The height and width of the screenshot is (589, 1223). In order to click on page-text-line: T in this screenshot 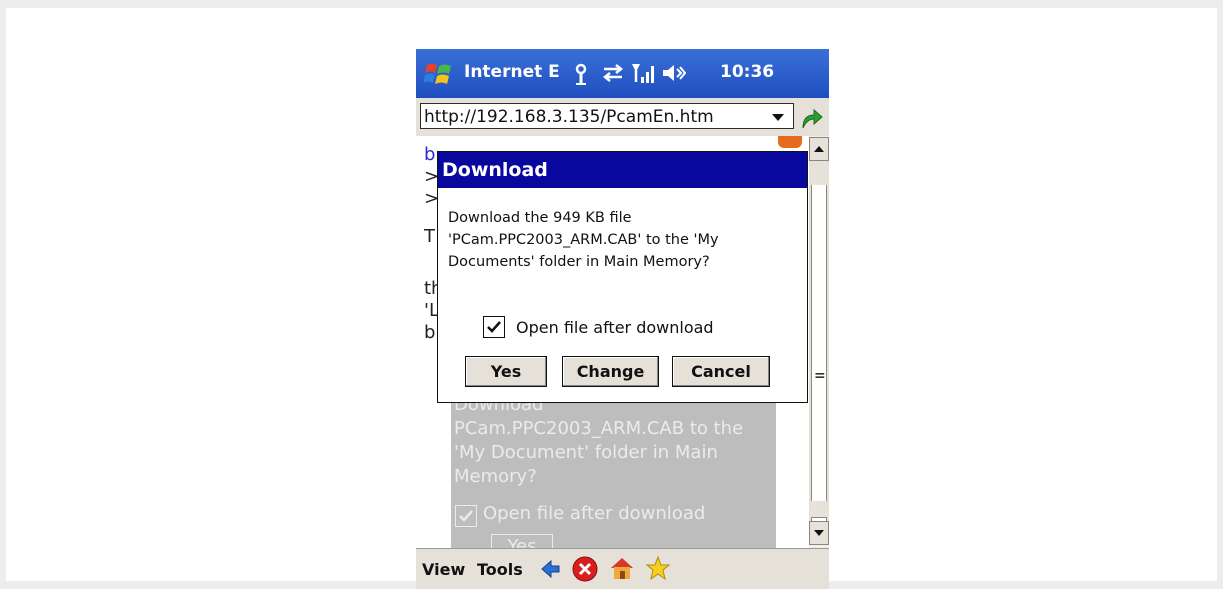, I will do `click(429, 236)`.